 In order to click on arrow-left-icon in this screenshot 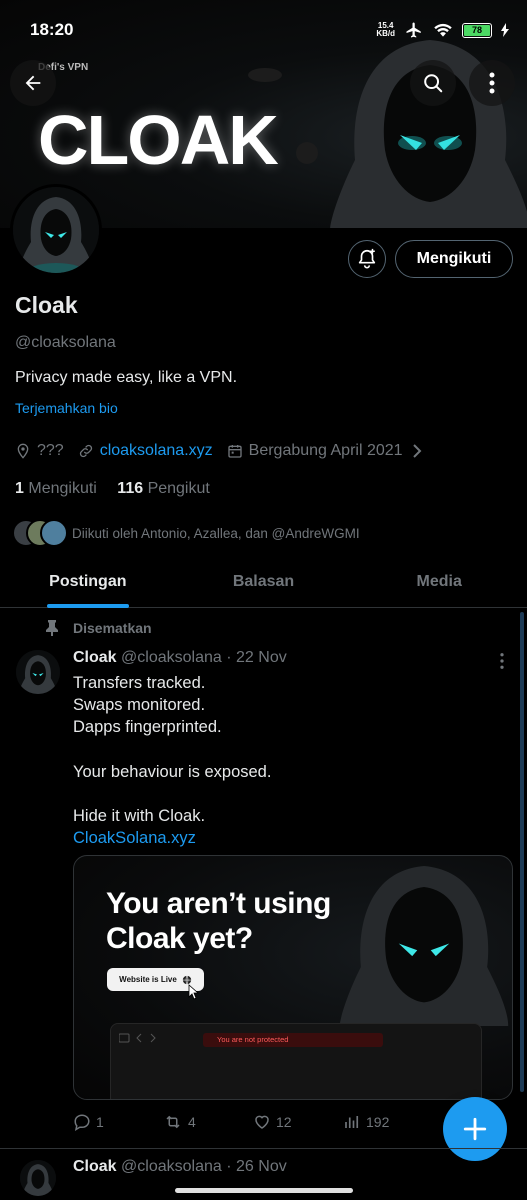, I will do `click(33, 83)`.